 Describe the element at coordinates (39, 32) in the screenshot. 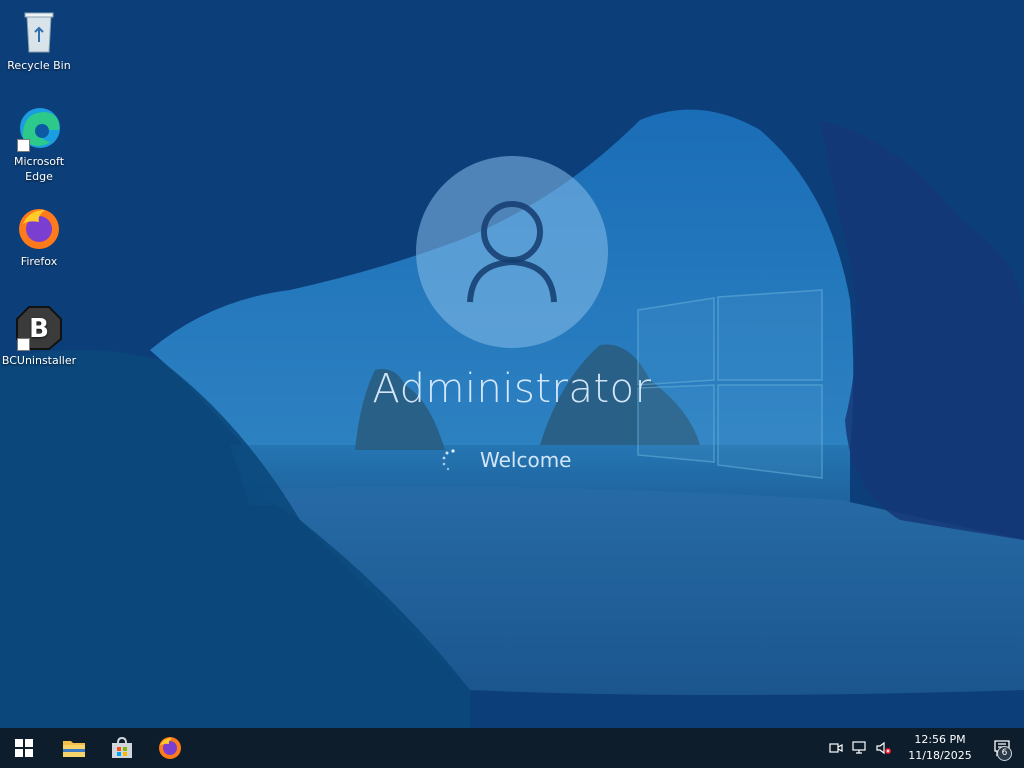

I see `recycle-bin-icon` at that location.